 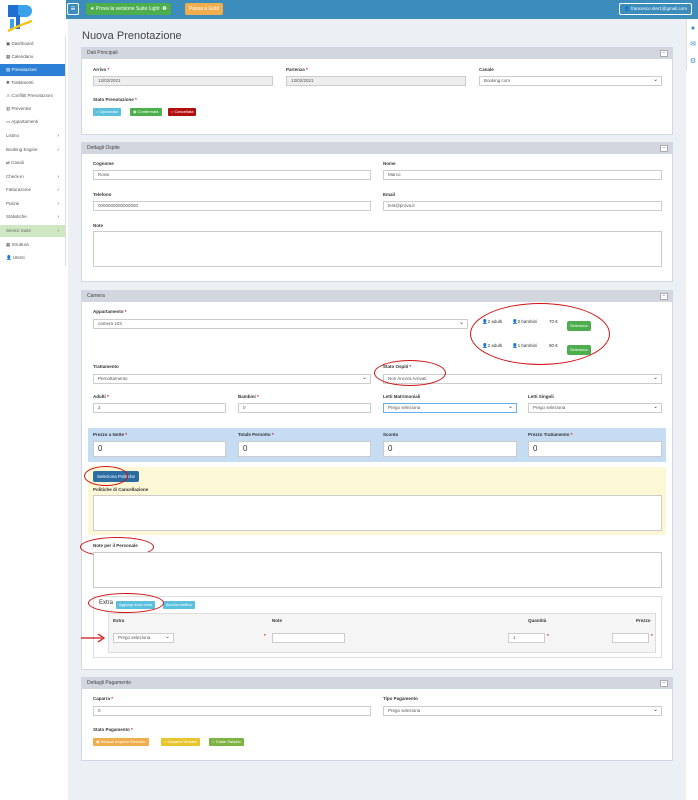 I want to click on sidebar-item-label: Listino, so click(x=13, y=135).